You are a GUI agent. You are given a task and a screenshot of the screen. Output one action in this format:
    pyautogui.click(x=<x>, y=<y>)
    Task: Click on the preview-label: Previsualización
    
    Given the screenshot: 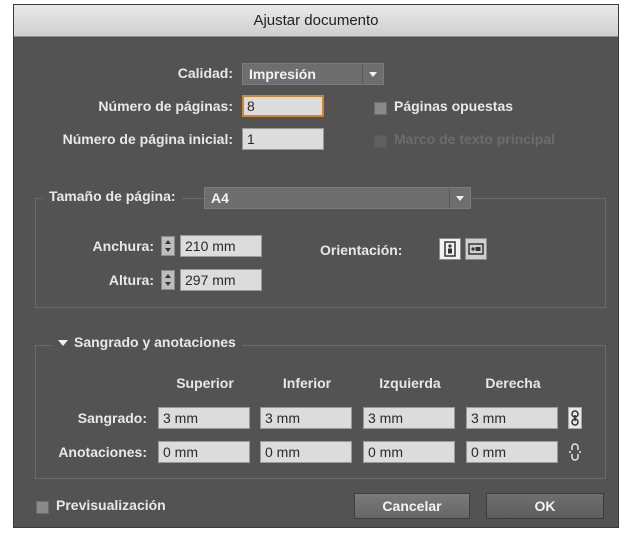 What is the action you would take?
    pyautogui.click(x=111, y=505)
    